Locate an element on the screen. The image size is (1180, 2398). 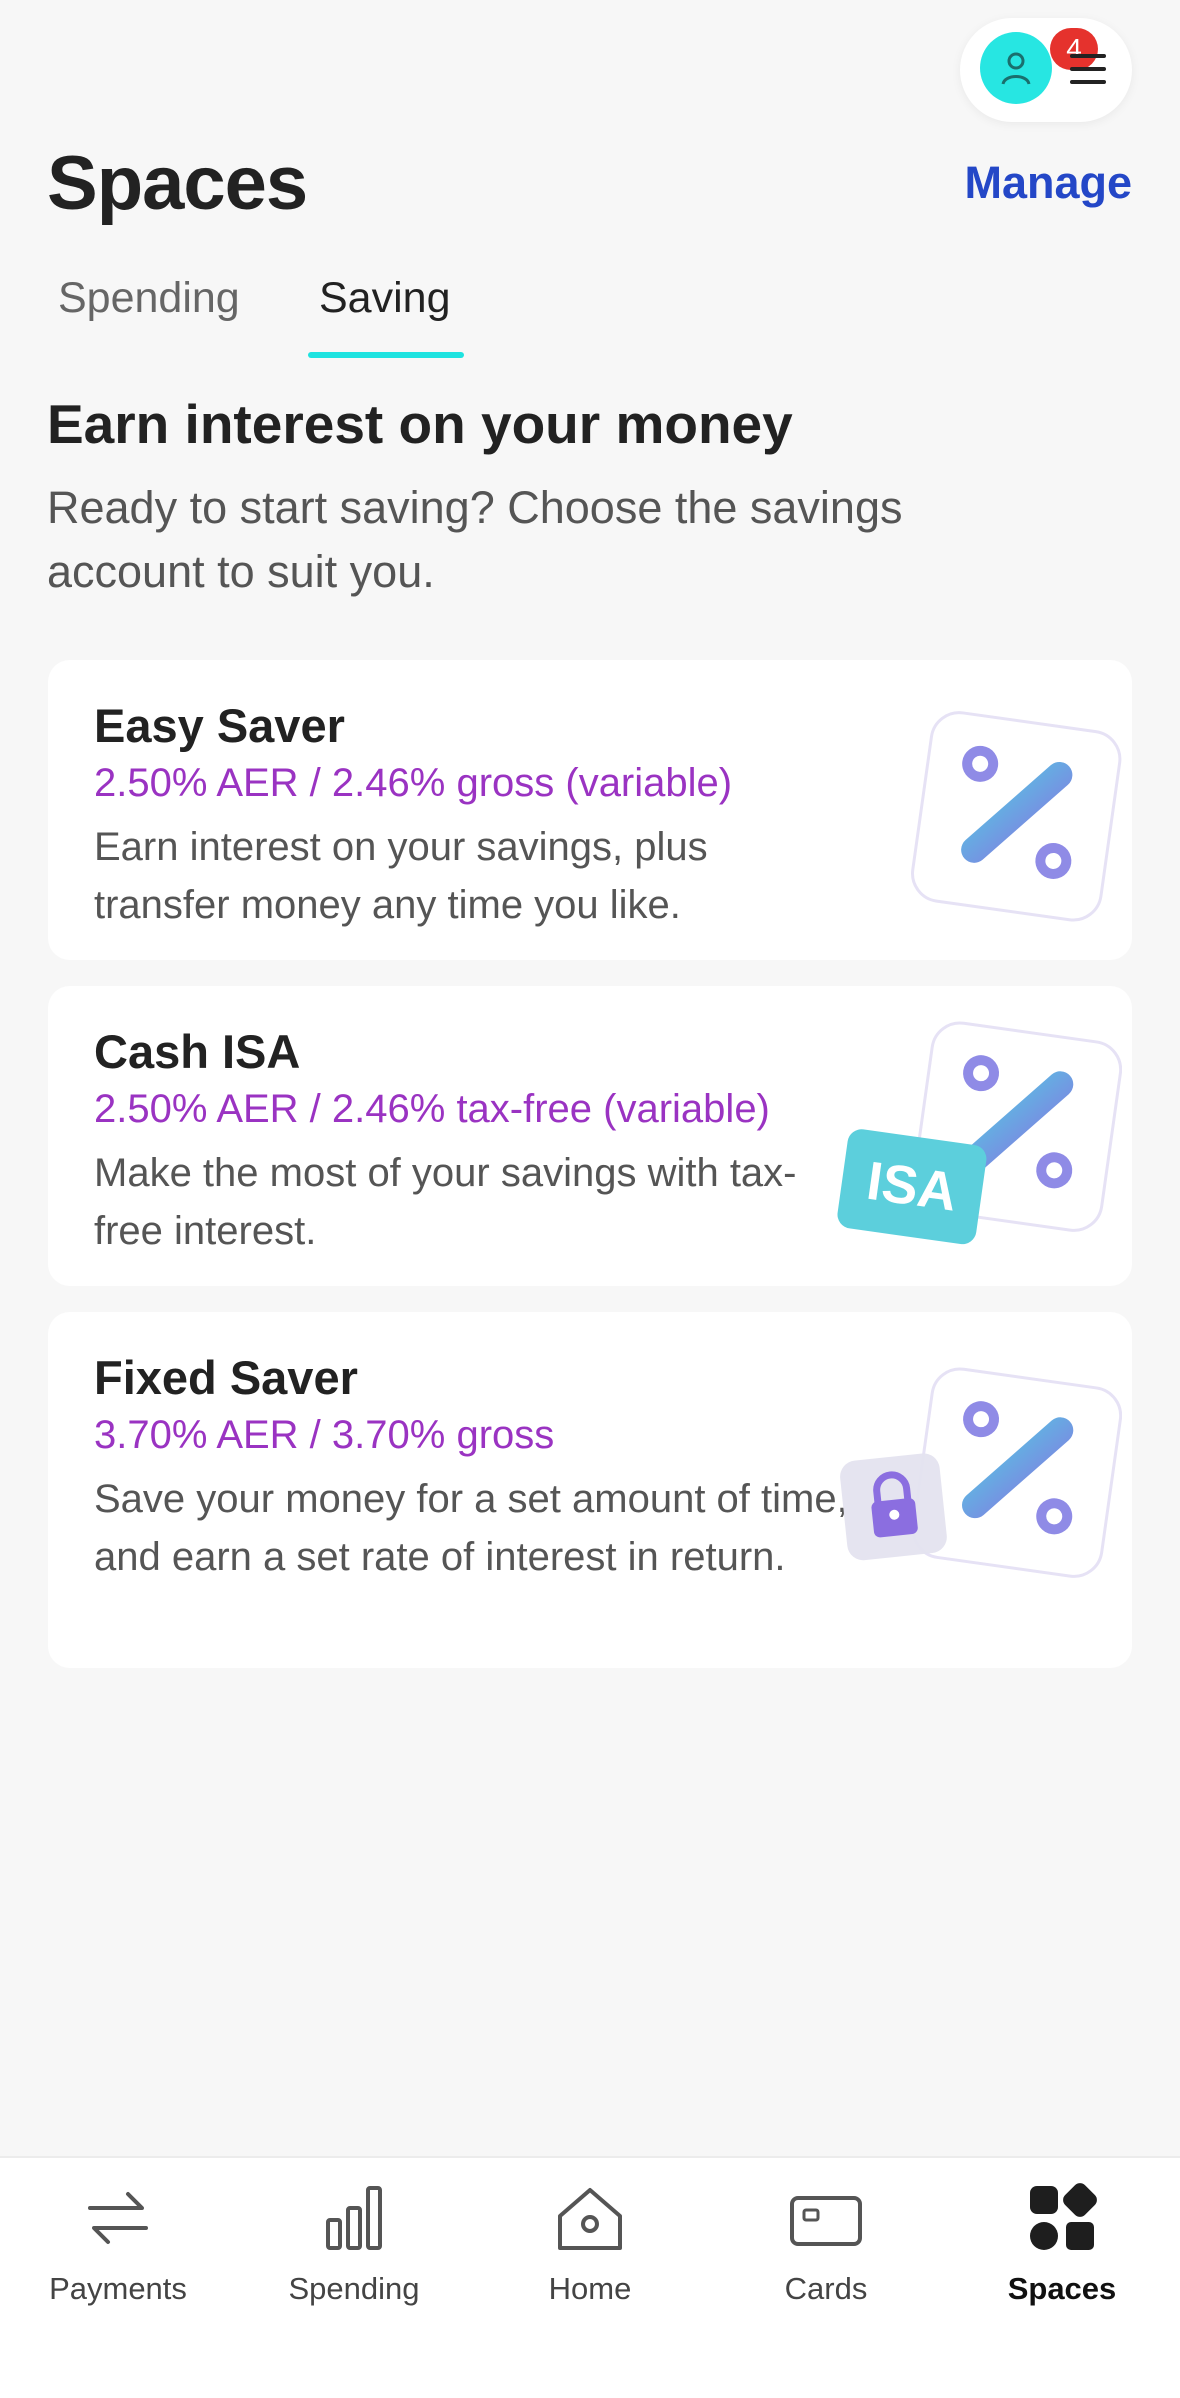
account-title: Cash ISA is located at coordinates (197, 1051).